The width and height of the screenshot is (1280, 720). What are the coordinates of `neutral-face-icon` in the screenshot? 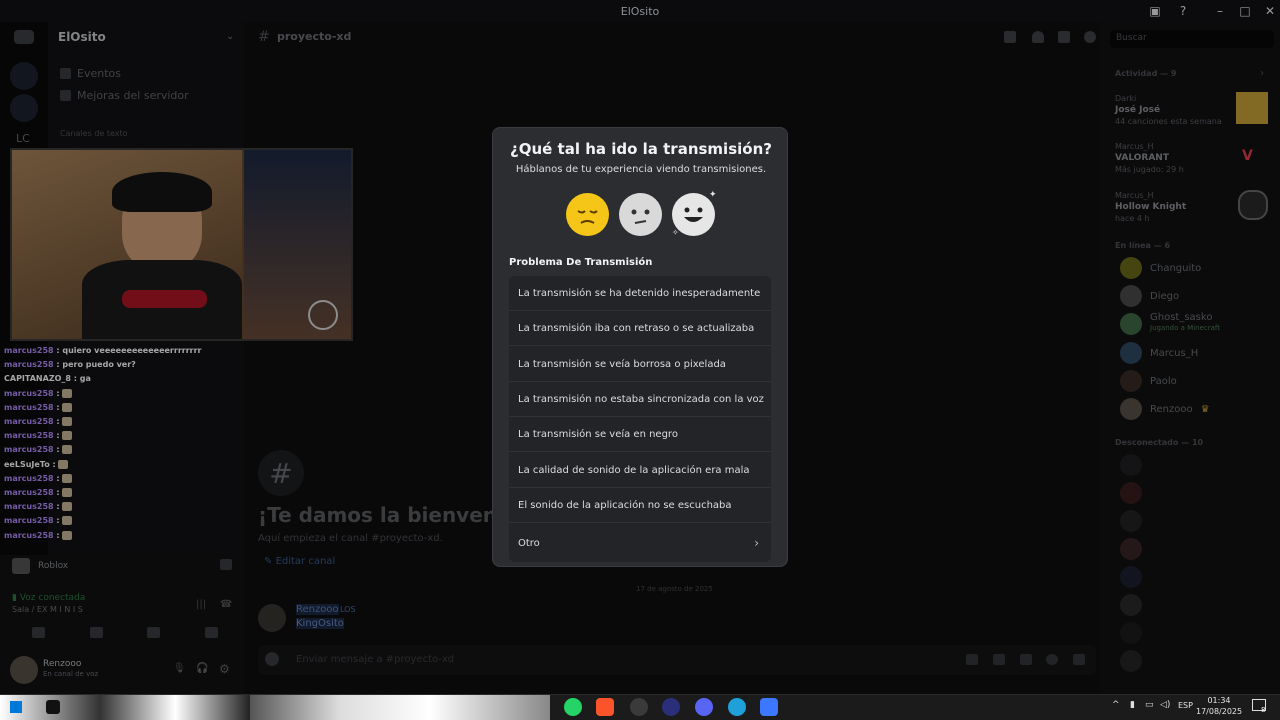 It's located at (640, 214).